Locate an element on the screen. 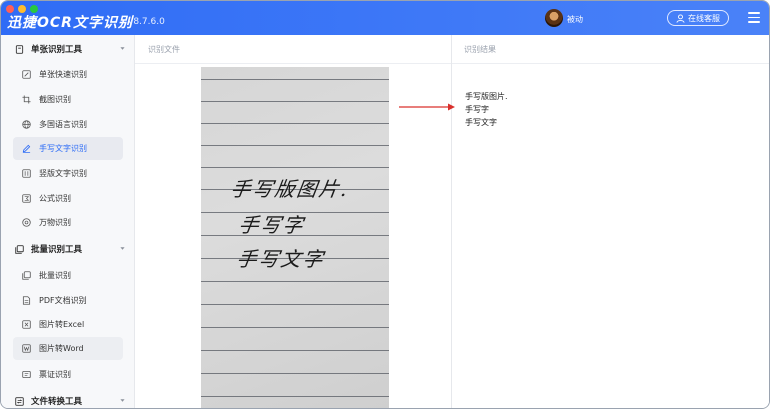 The height and width of the screenshot is (409, 770). sidebar-item-ticket: 票证识别 is located at coordinates (68, 374).